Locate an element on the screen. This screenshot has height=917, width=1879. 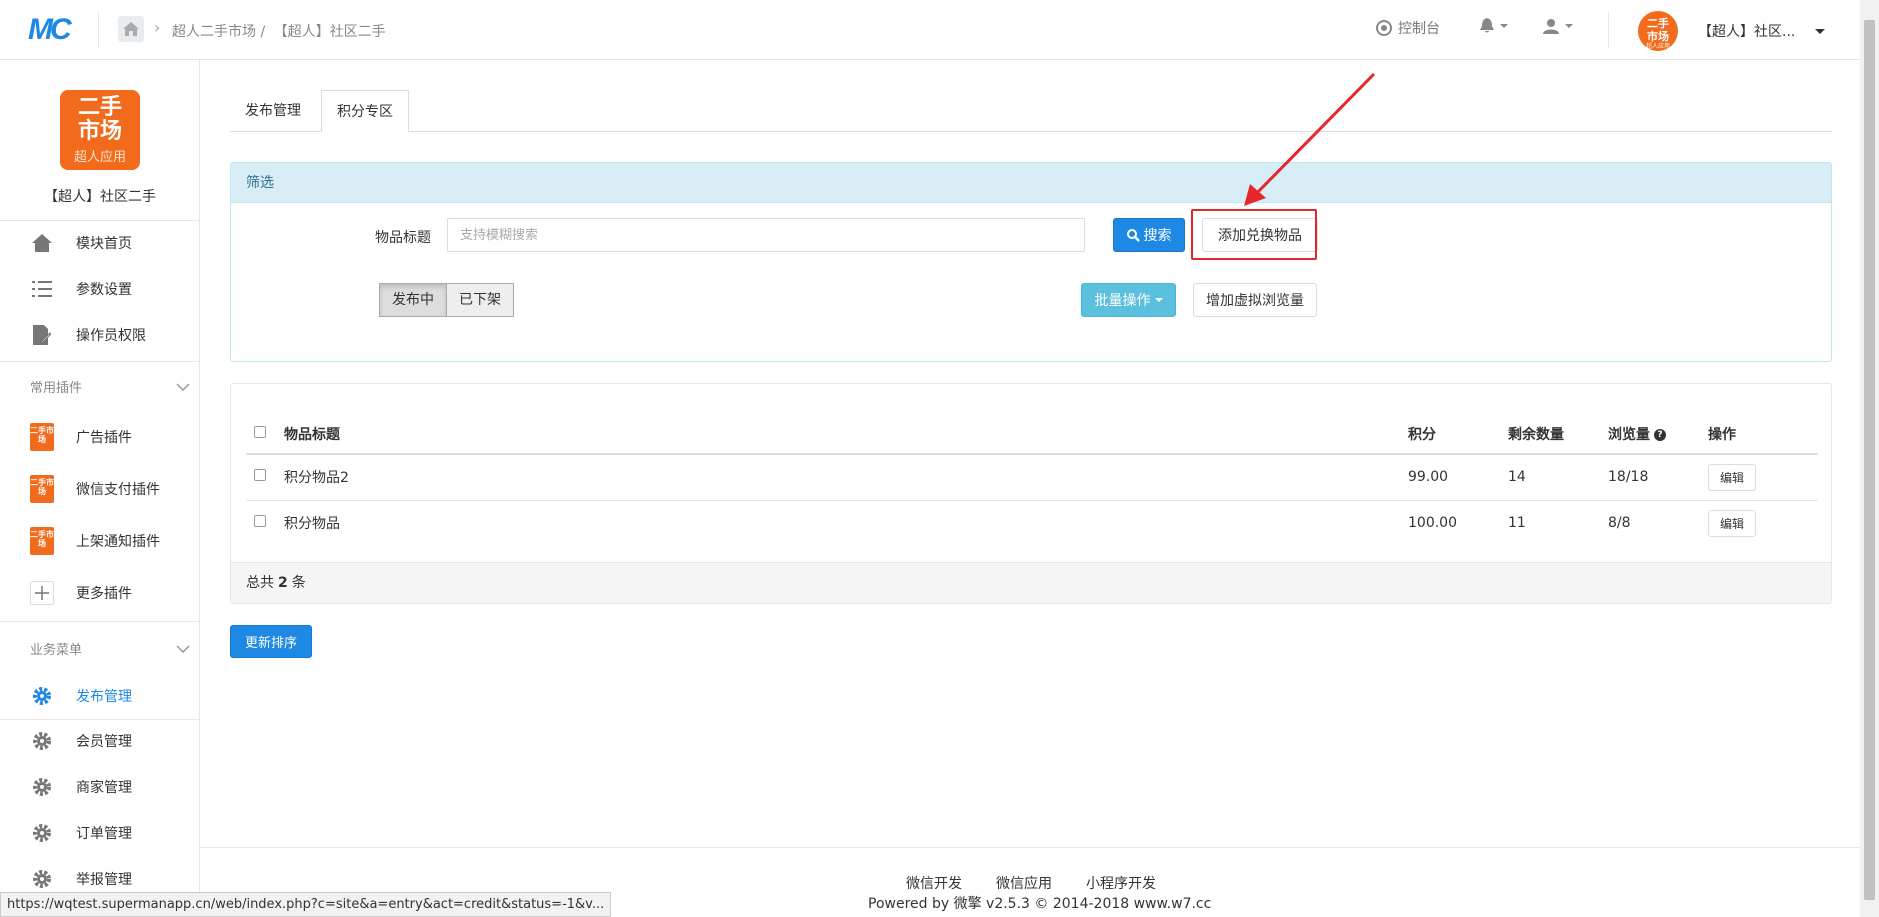
table-row: 积分物品 100.00 11 8/8 编辑 is located at coordinates (1032, 523).